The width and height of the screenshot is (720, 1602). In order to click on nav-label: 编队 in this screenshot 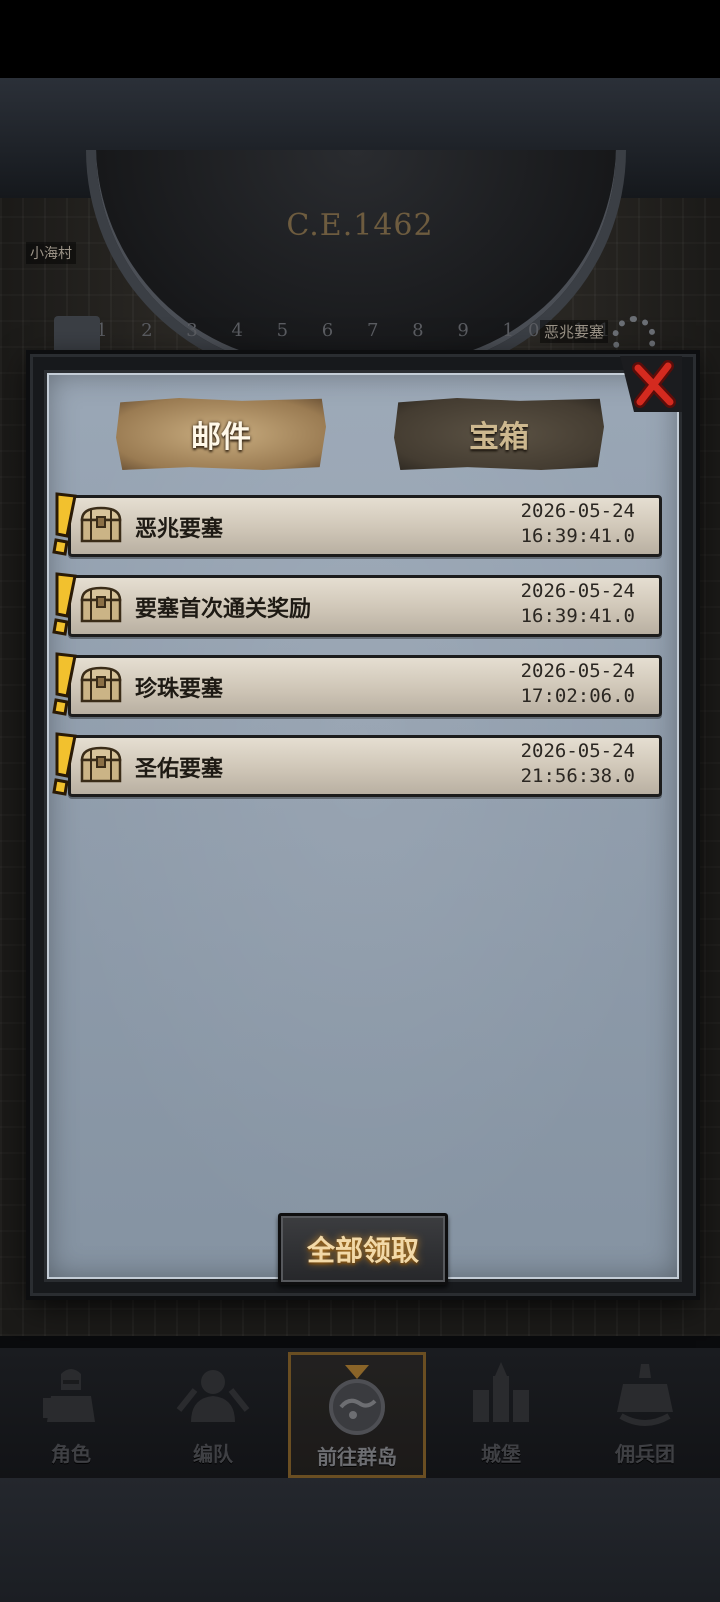, I will do `click(213, 1454)`.